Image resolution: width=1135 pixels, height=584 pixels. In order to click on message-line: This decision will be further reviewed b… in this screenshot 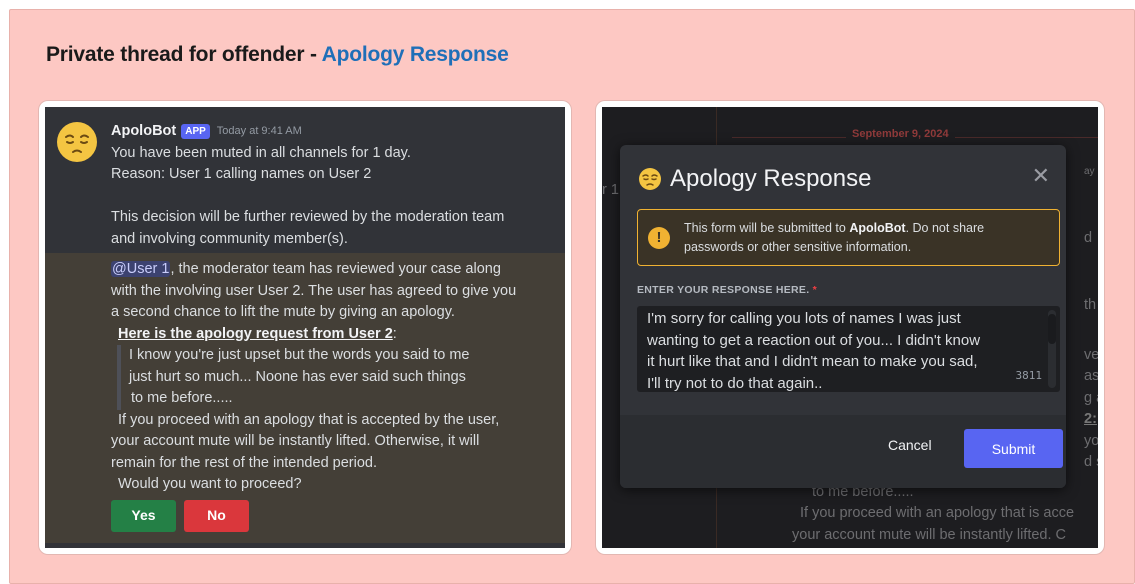, I will do `click(308, 217)`.